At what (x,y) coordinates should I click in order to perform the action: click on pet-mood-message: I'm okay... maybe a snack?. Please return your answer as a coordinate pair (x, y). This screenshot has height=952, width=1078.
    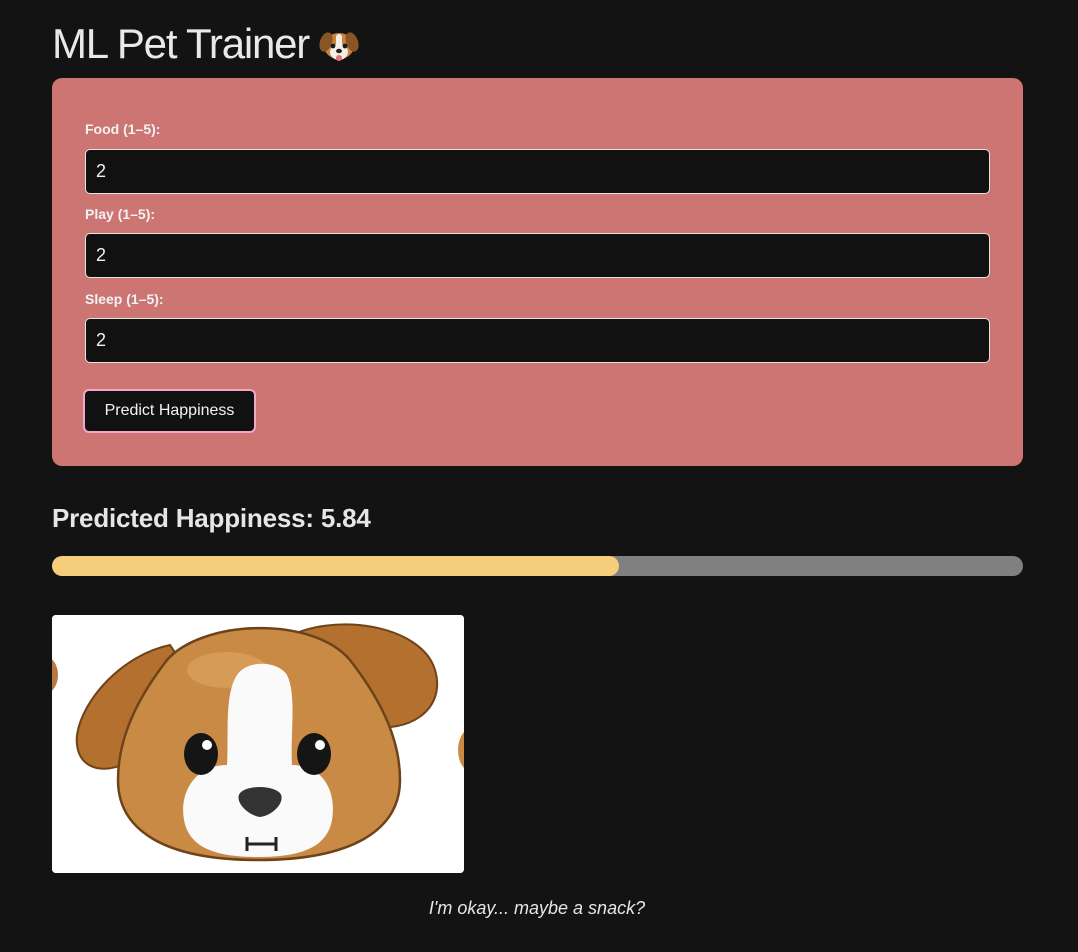
    Looking at the image, I should click on (537, 908).